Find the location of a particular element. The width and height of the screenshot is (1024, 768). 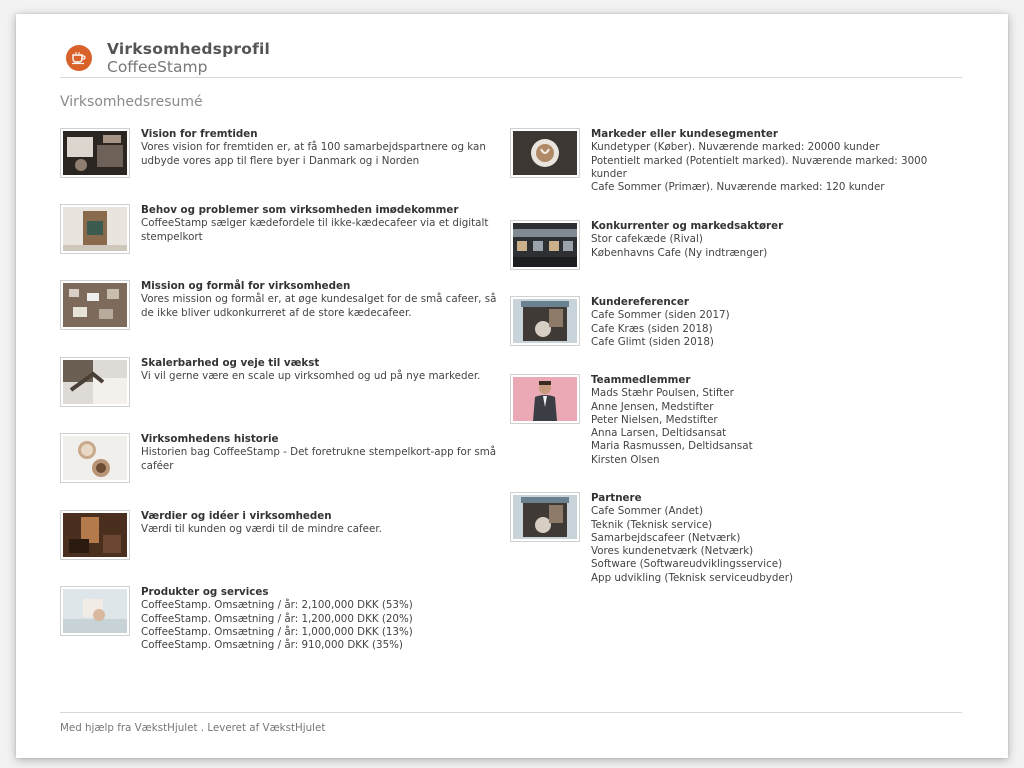

item-title: Skalerbarhed og veje til vækst is located at coordinates (230, 363).